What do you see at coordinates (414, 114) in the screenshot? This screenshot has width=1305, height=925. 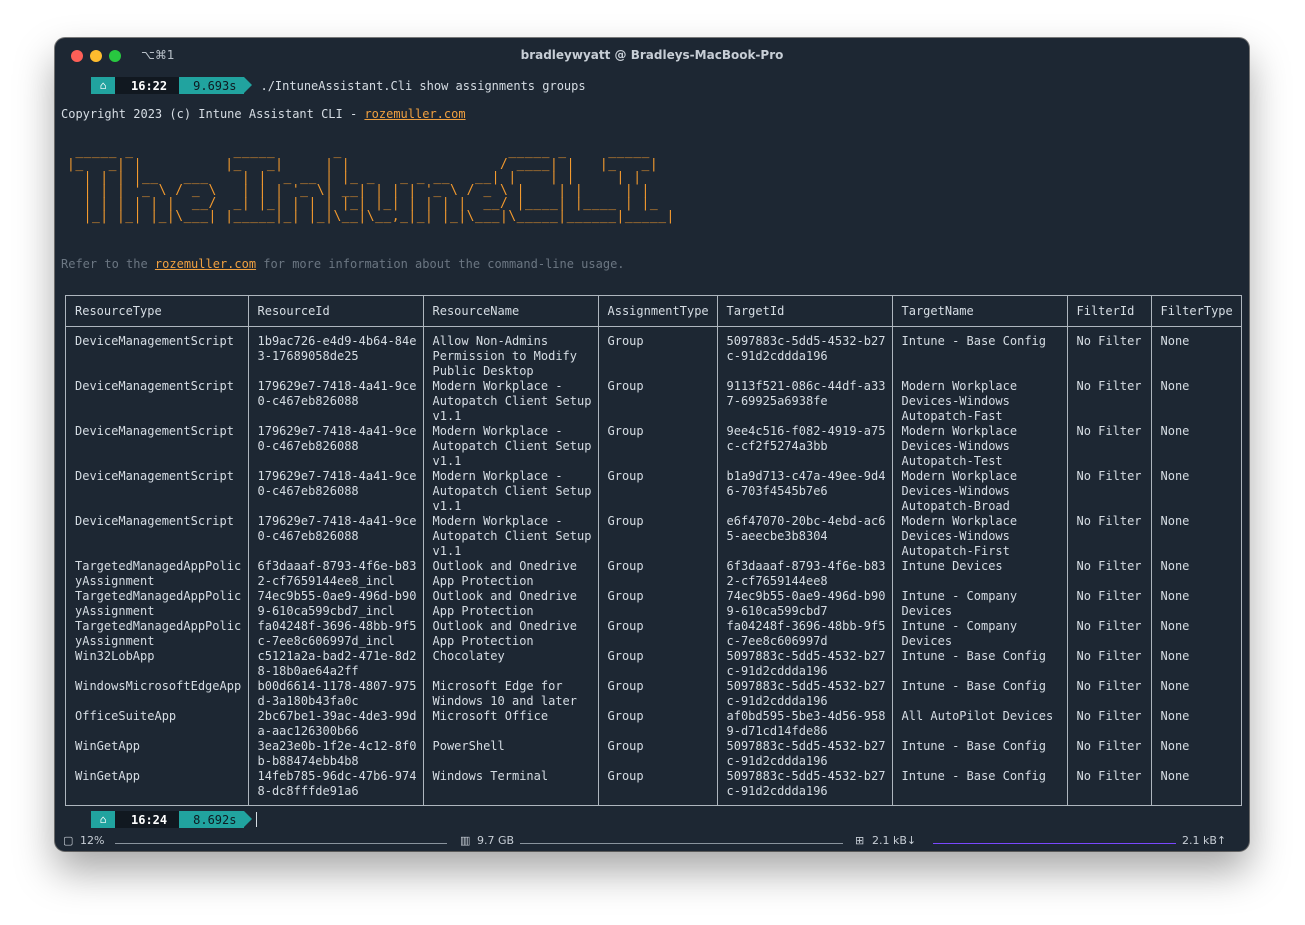 I see `copyright-link: rozemuller.com` at bounding box center [414, 114].